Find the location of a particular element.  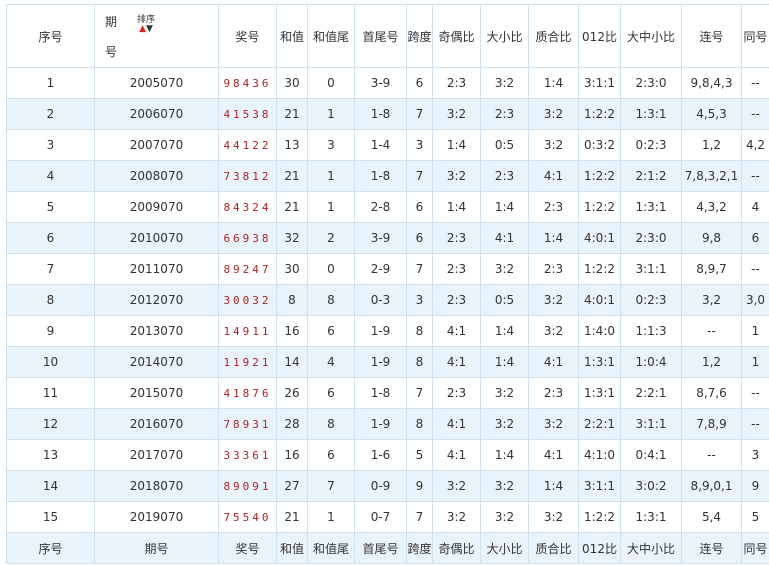

cell-consecutive: 8,9,7 is located at coordinates (711, 269).